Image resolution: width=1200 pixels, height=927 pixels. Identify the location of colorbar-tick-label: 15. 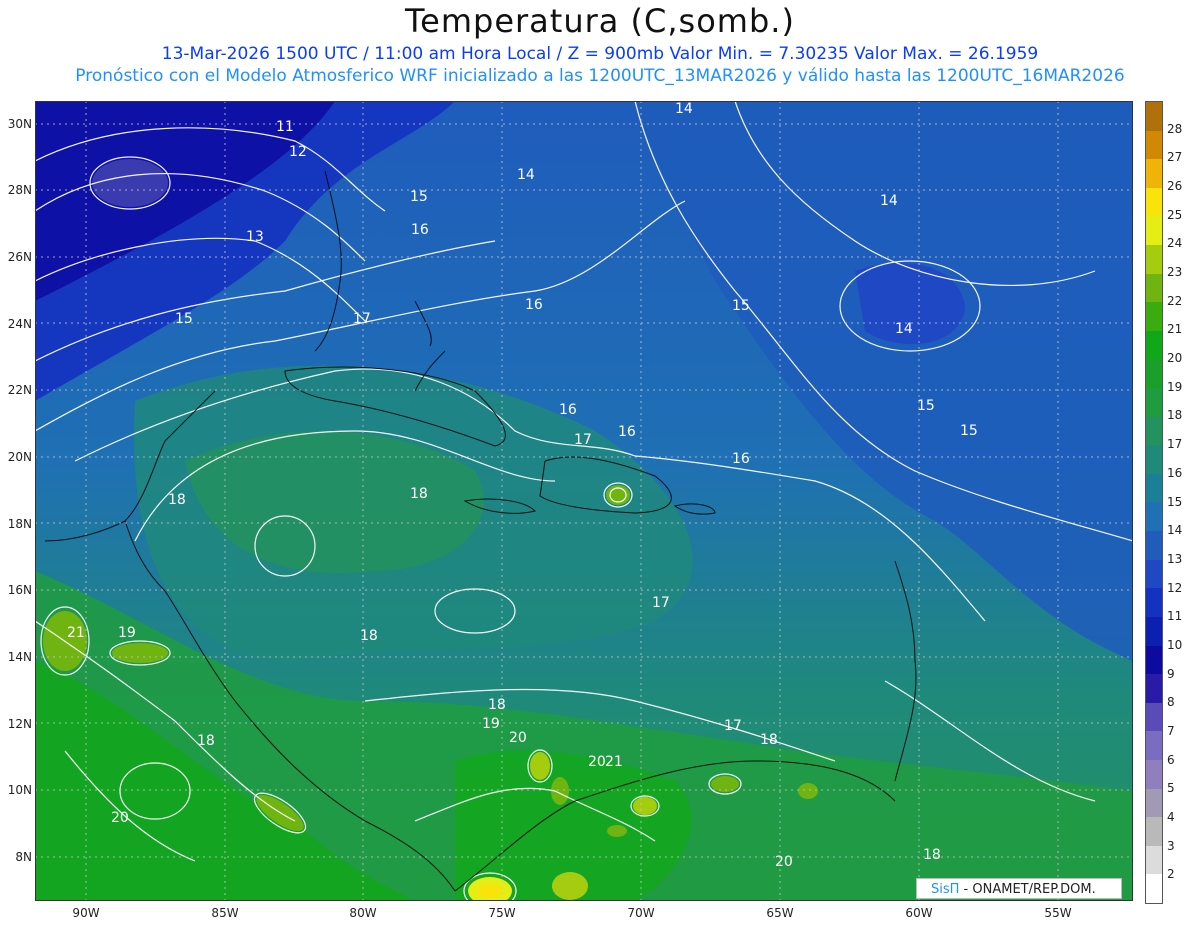
(1175, 501).